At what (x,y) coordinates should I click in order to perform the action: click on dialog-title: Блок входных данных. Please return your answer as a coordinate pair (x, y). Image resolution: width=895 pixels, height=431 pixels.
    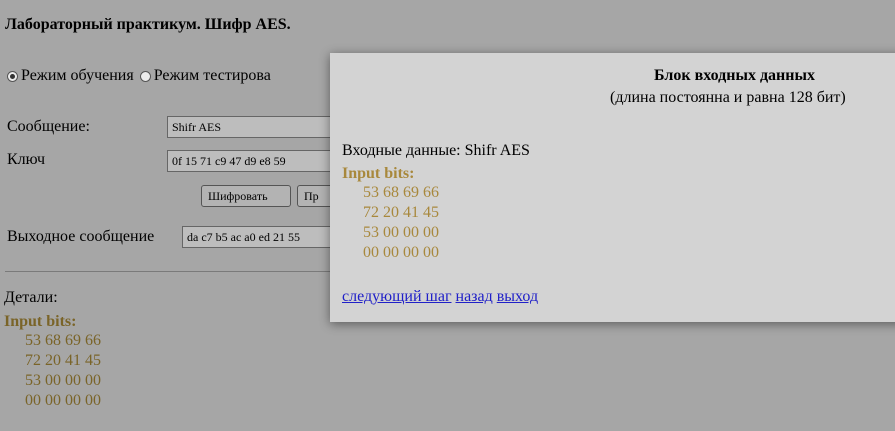
    Looking at the image, I should click on (734, 75).